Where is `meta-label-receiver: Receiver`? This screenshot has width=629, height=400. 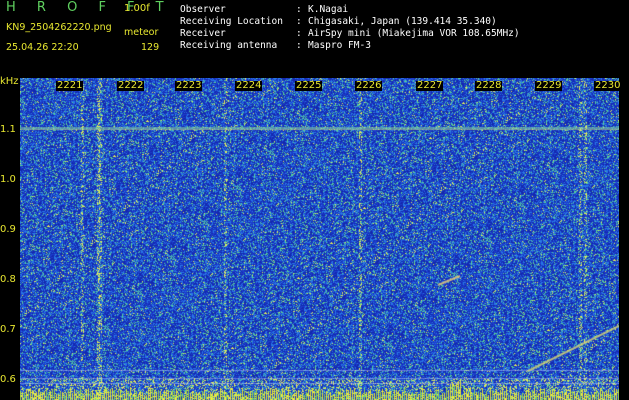
meta-label-receiver: Receiver is located at coordinates (203, 33).